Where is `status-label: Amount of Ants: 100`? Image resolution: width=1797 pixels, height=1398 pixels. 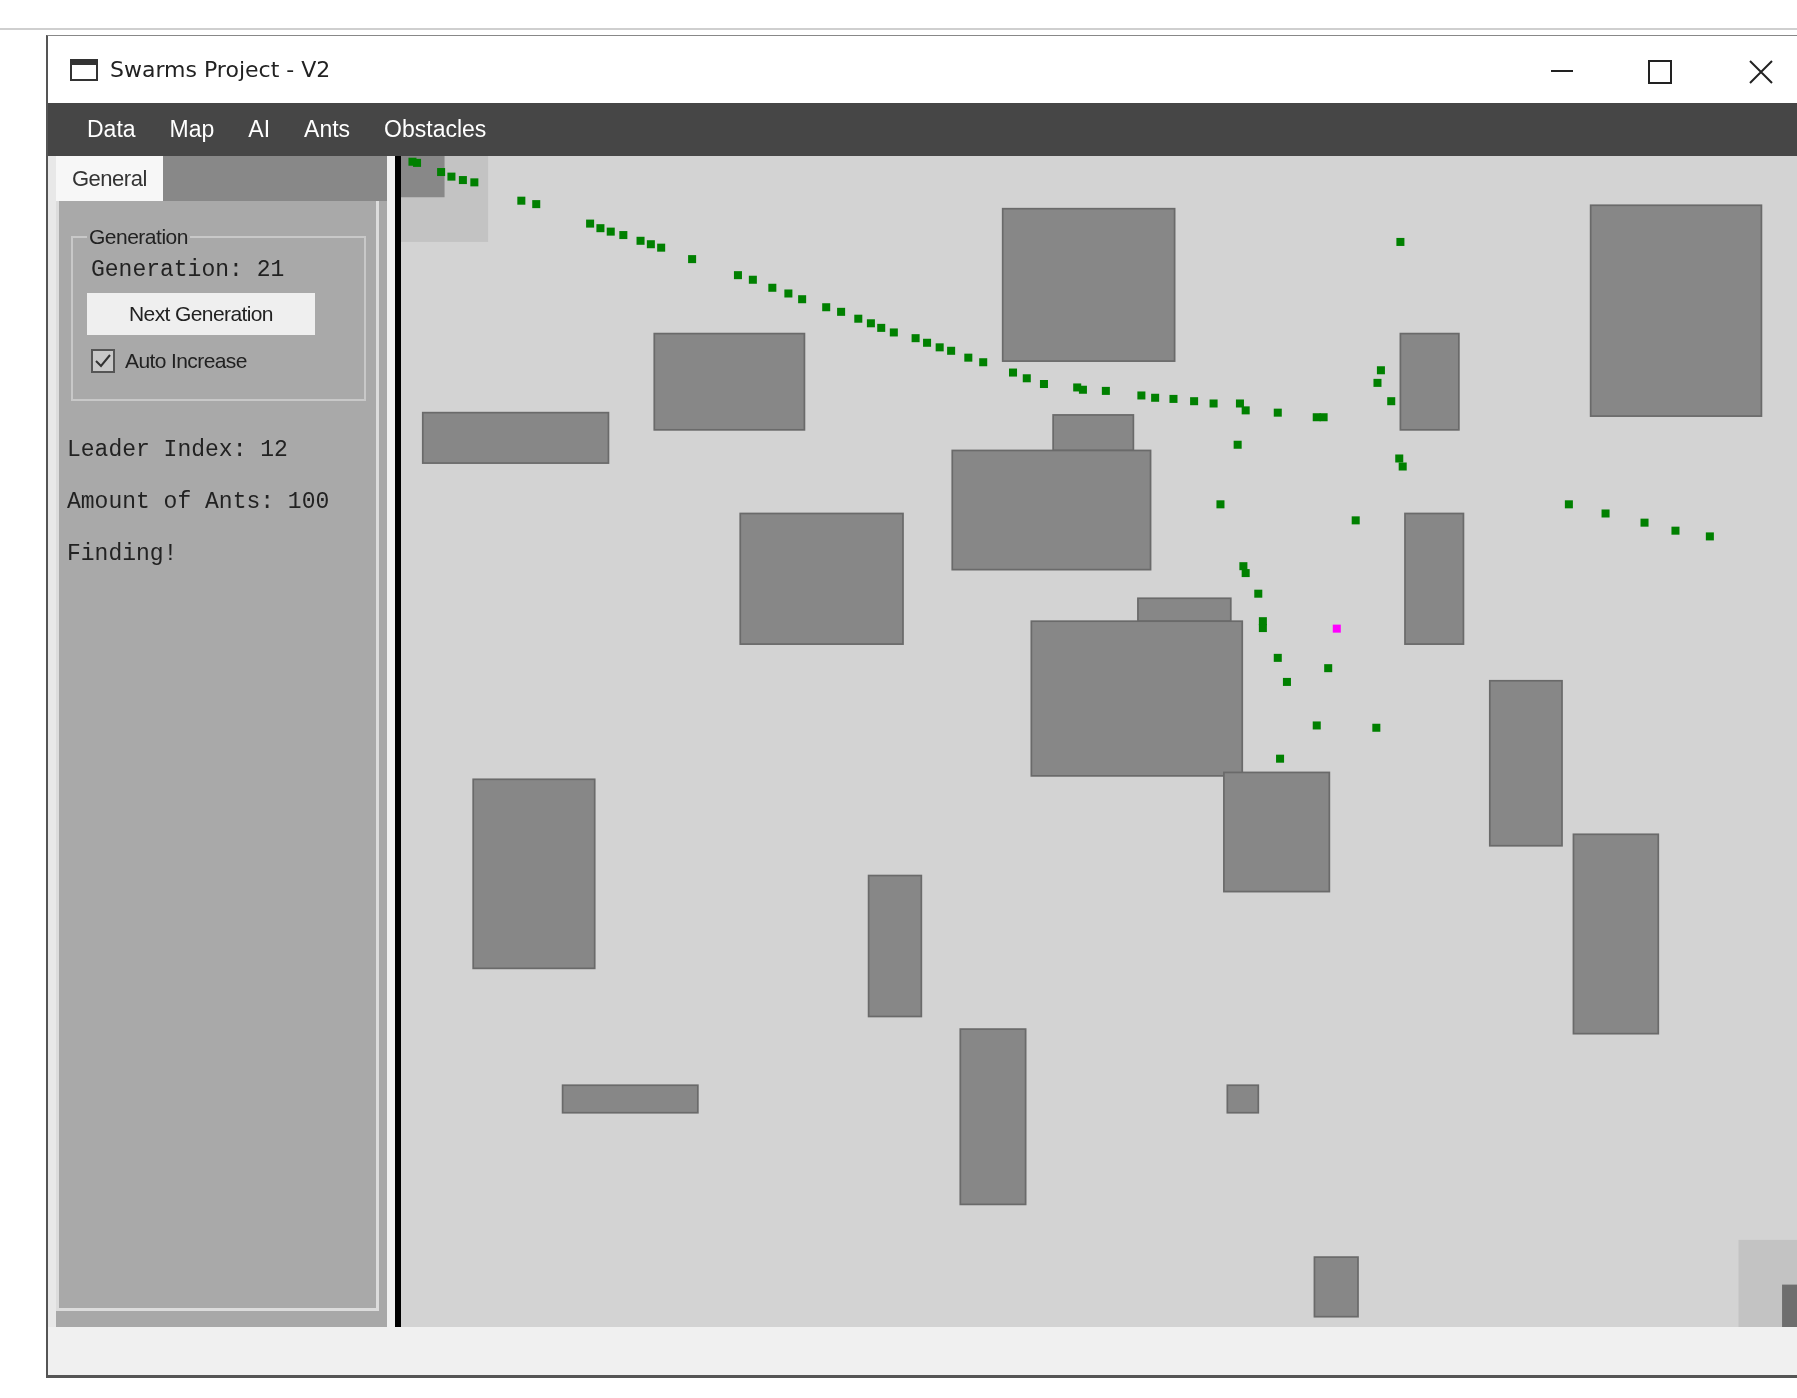 status-label: Amount of Ants: 100 is located at coordinates (199, 502).